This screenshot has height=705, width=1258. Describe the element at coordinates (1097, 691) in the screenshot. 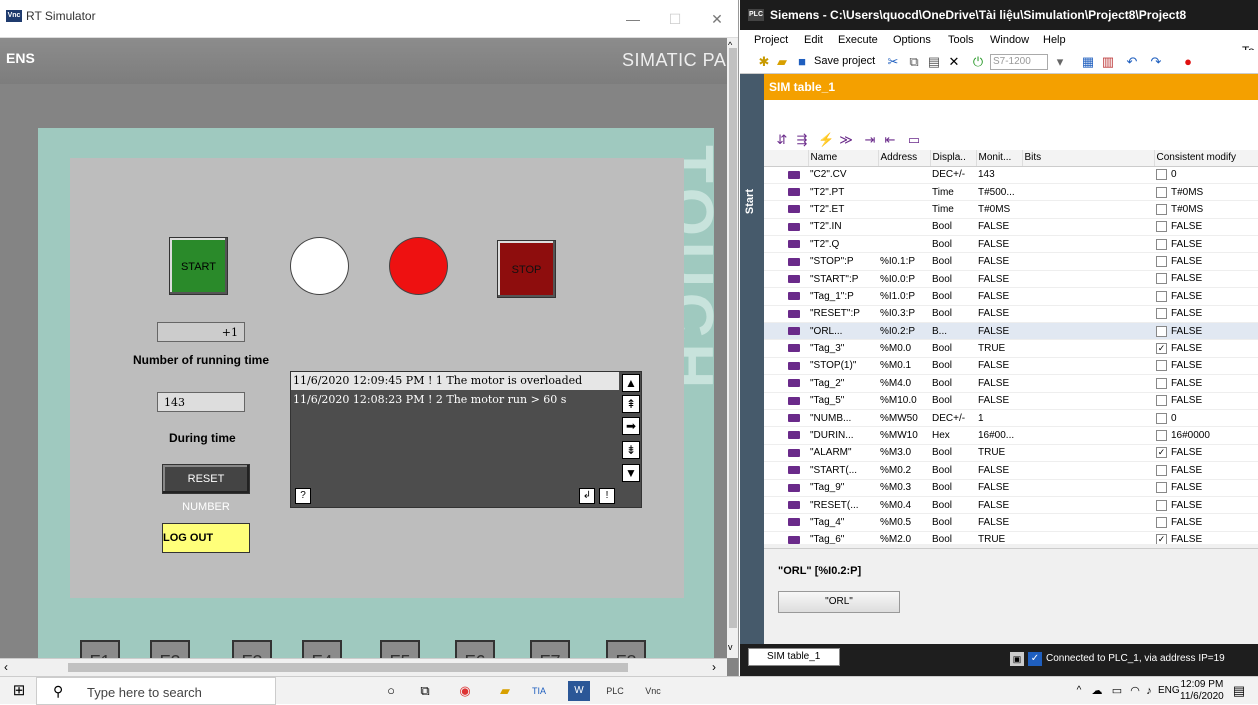

I see `network-icon: ☁` at that location.